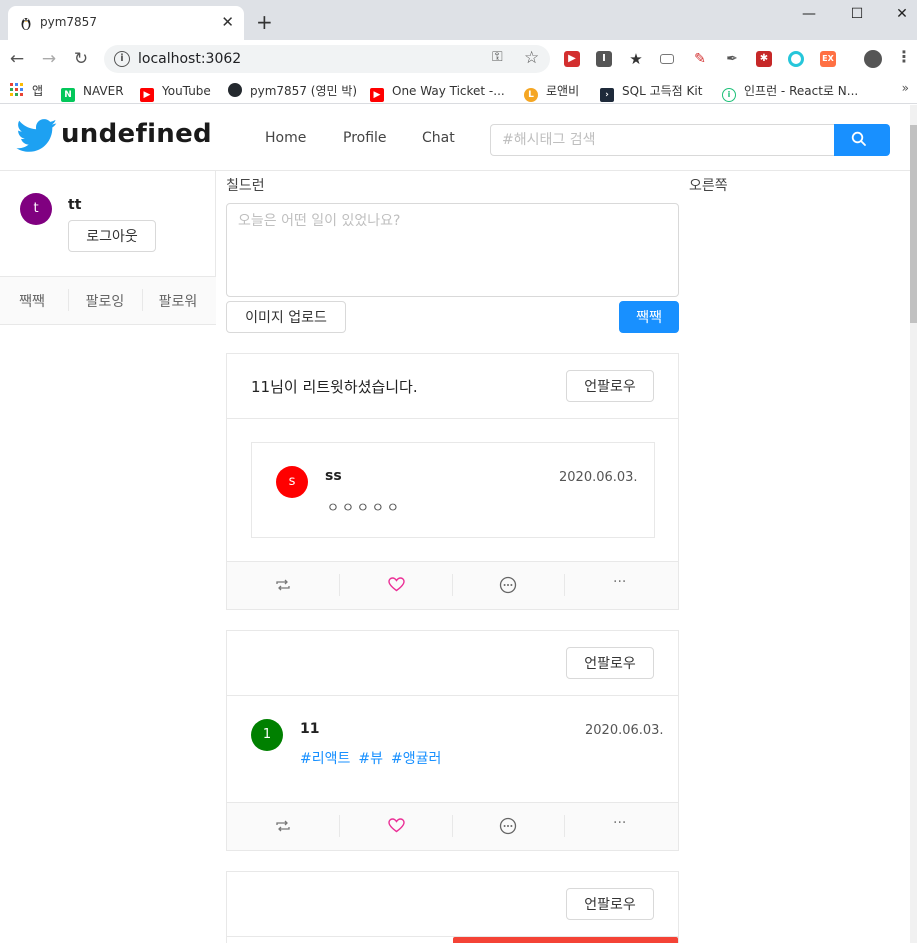  Describe the element at coordinates (325, 759) in the screenshot. I see `hashtag-link: #리액트` at that location.